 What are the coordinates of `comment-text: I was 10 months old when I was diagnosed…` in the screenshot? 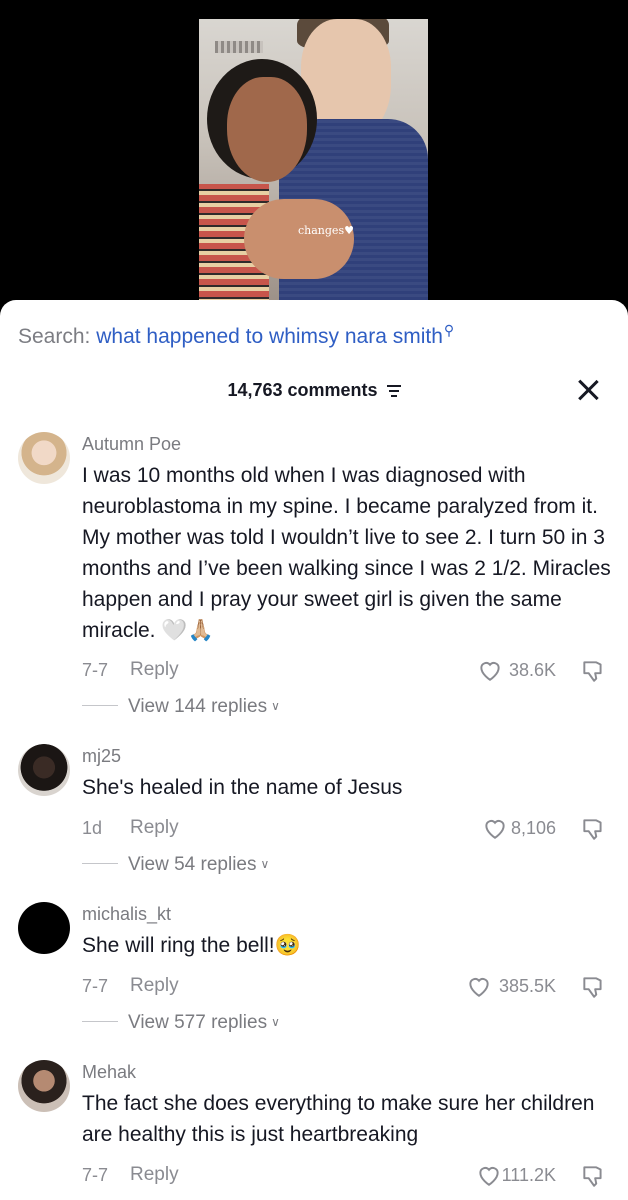 It's located at (346, 553).